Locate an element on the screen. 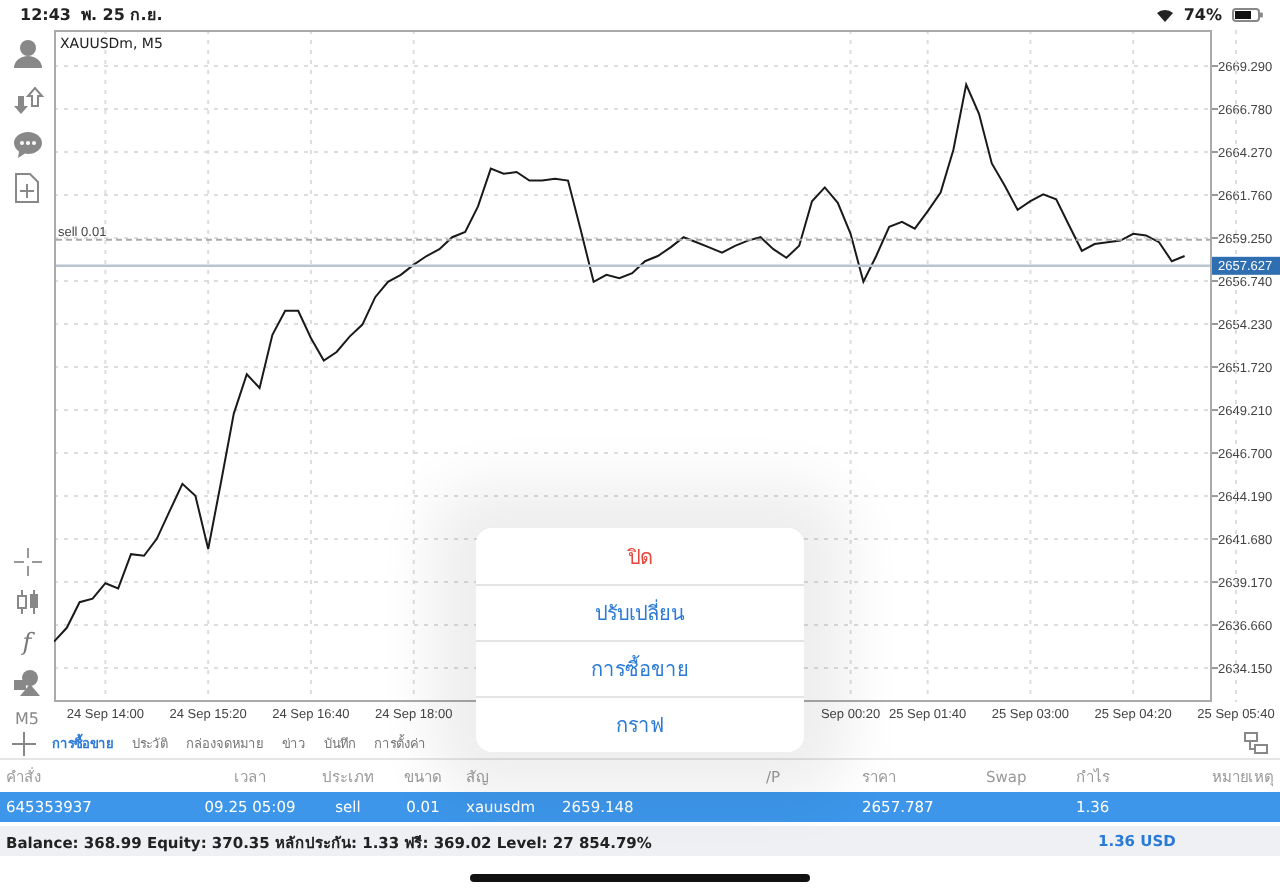  menu-item: กราฟ is located at coordinates (640, 724).